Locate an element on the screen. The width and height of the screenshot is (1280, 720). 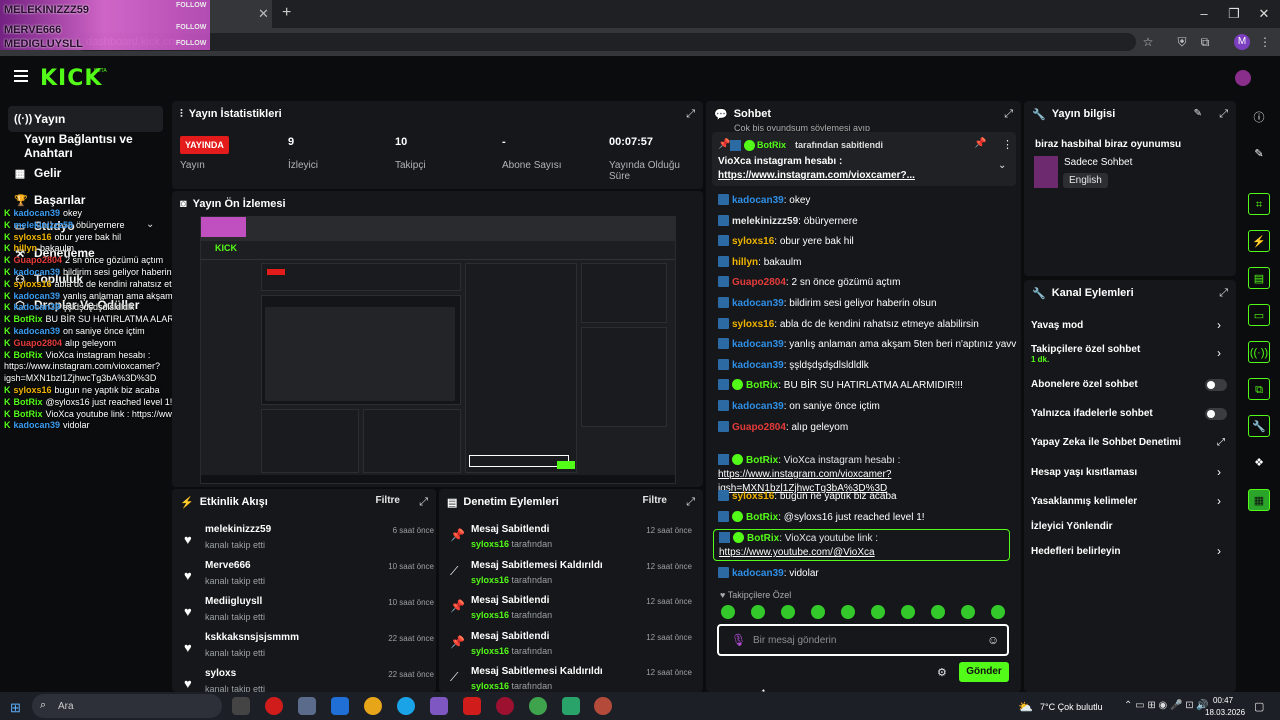
weather-text: 7°C Çok bulutlu is located at coordinates (1071, 707).